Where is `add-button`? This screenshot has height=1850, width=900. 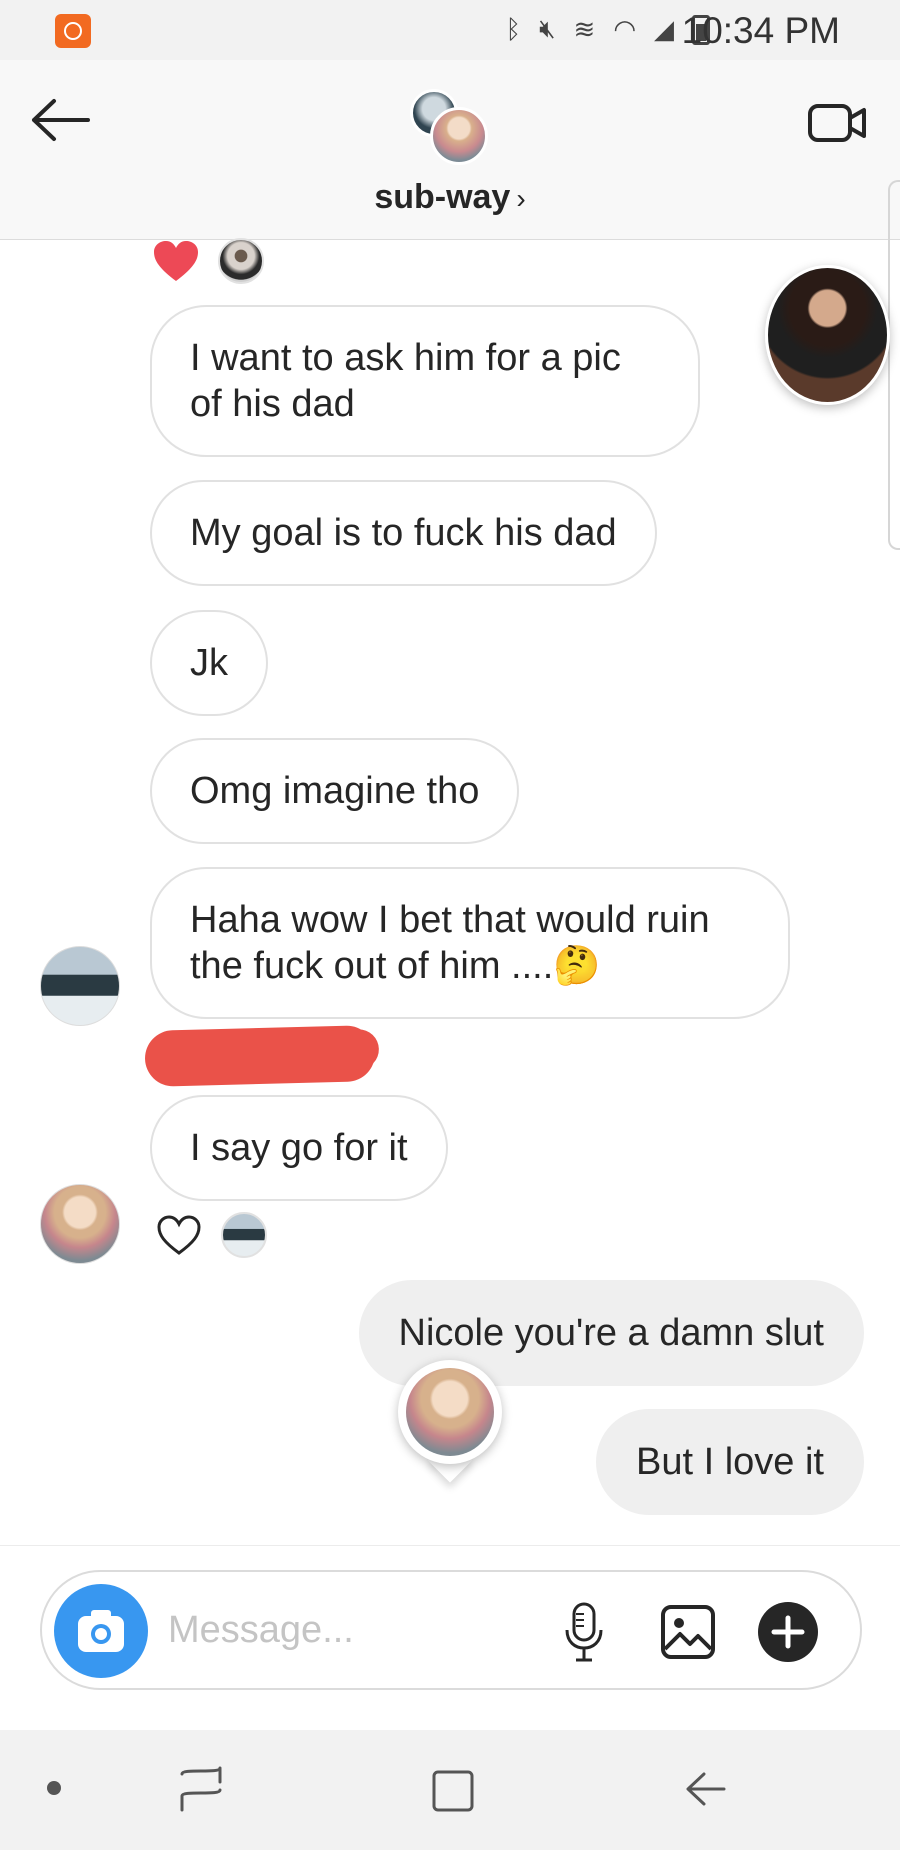 add-button is located at coordinates (788, 1632).